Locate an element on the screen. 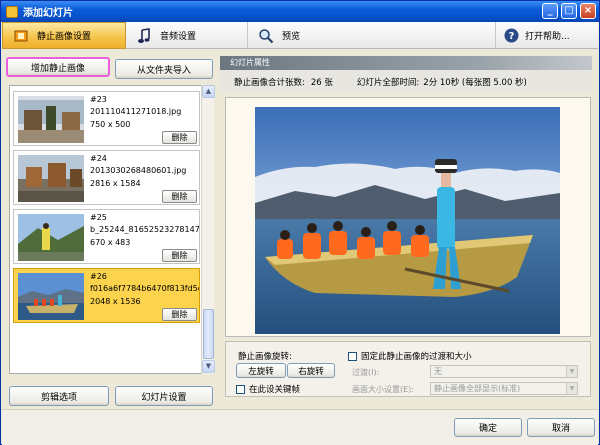 The width and height of the screenshot is (600, 445). tab-preview: 预览 is located at coordinates (372, 35).